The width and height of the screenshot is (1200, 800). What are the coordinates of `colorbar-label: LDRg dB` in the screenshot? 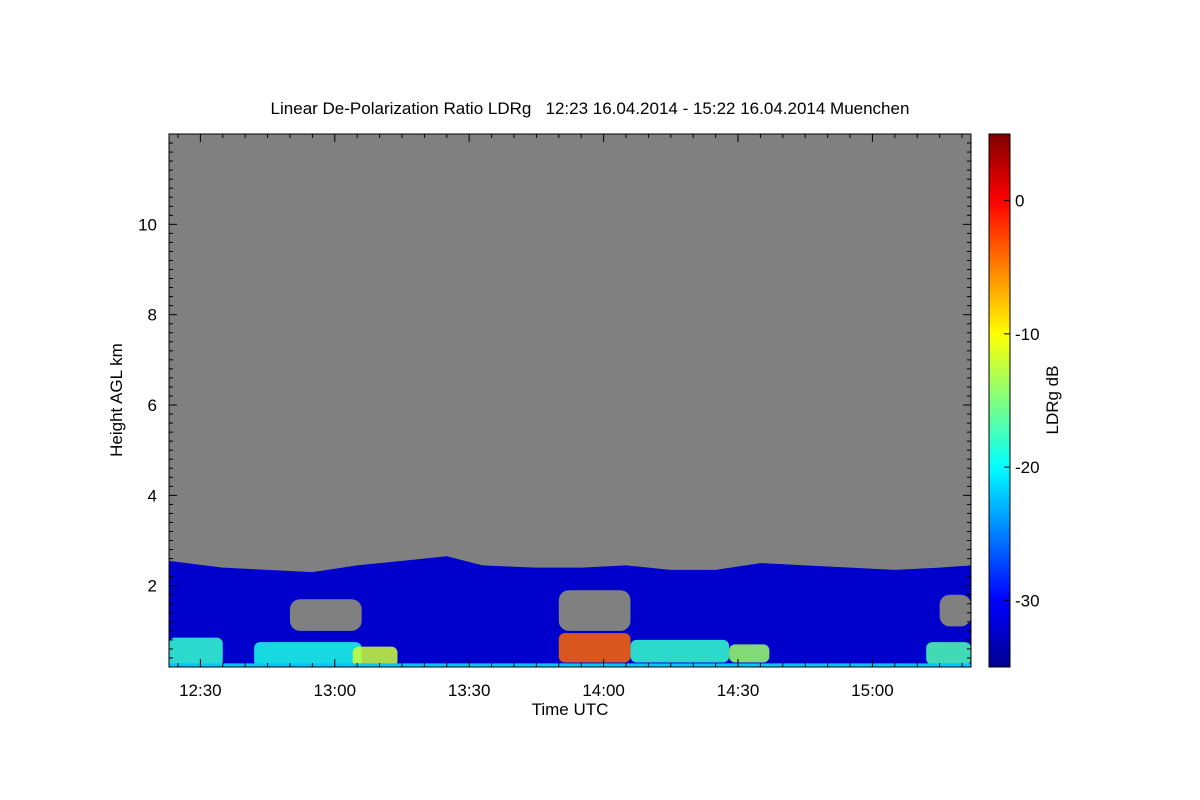 It's located at (1052, 400).